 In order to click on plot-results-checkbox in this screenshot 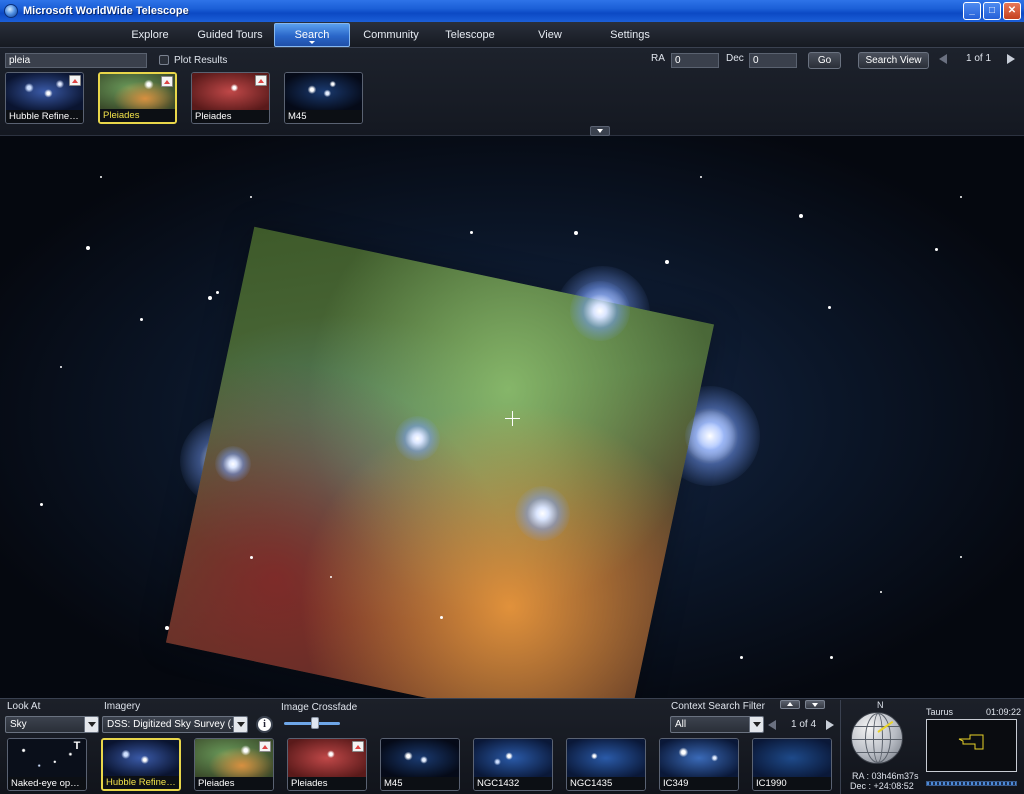, I will do `click(164, 60)`.